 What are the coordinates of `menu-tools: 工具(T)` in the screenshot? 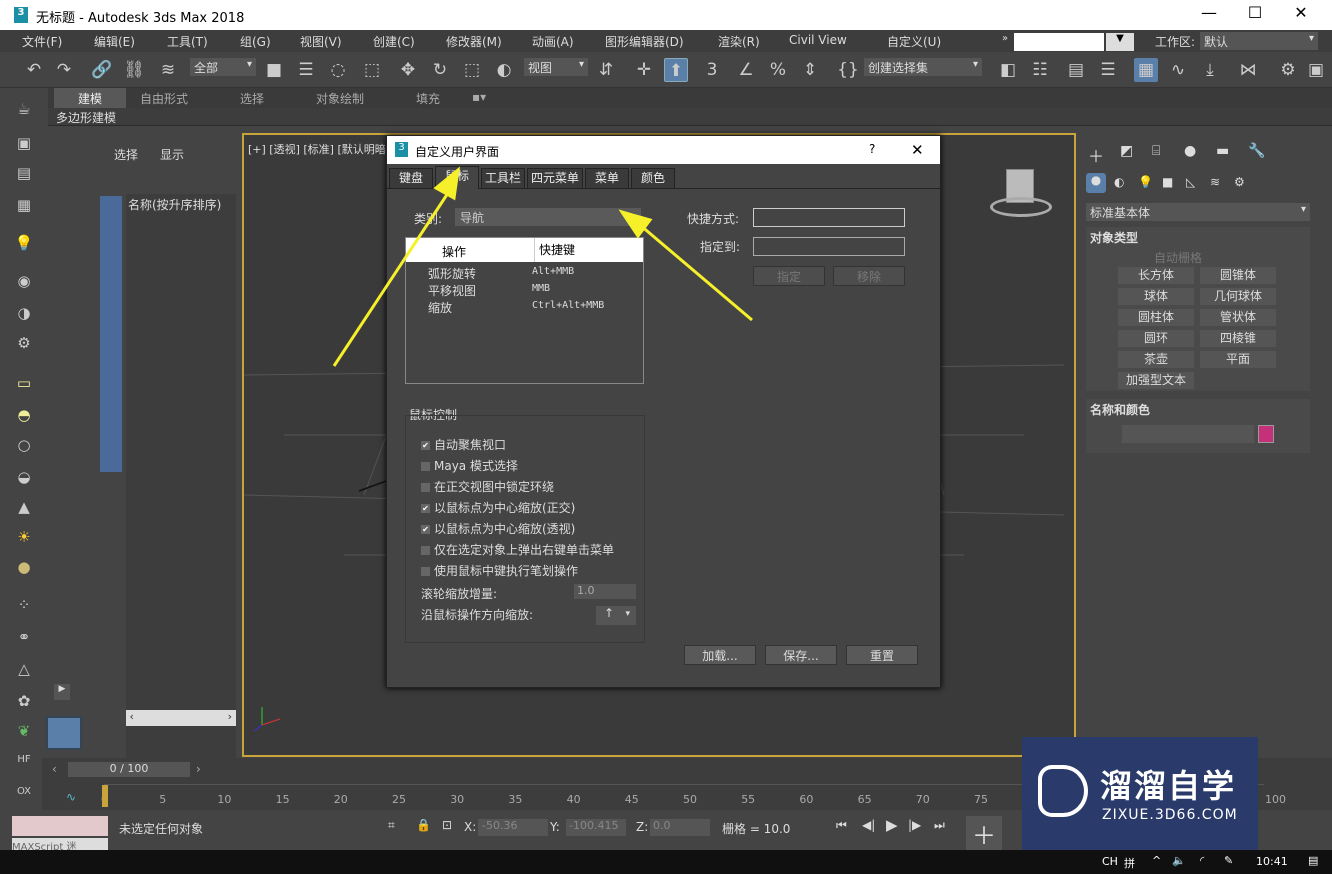 It's located at (187, 41).